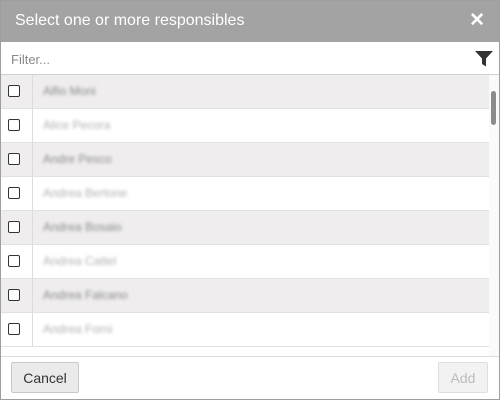 The height and width of the screenshot is (400, 500). I want to click on list-item: Andrea Falcano, so click(245, 296).